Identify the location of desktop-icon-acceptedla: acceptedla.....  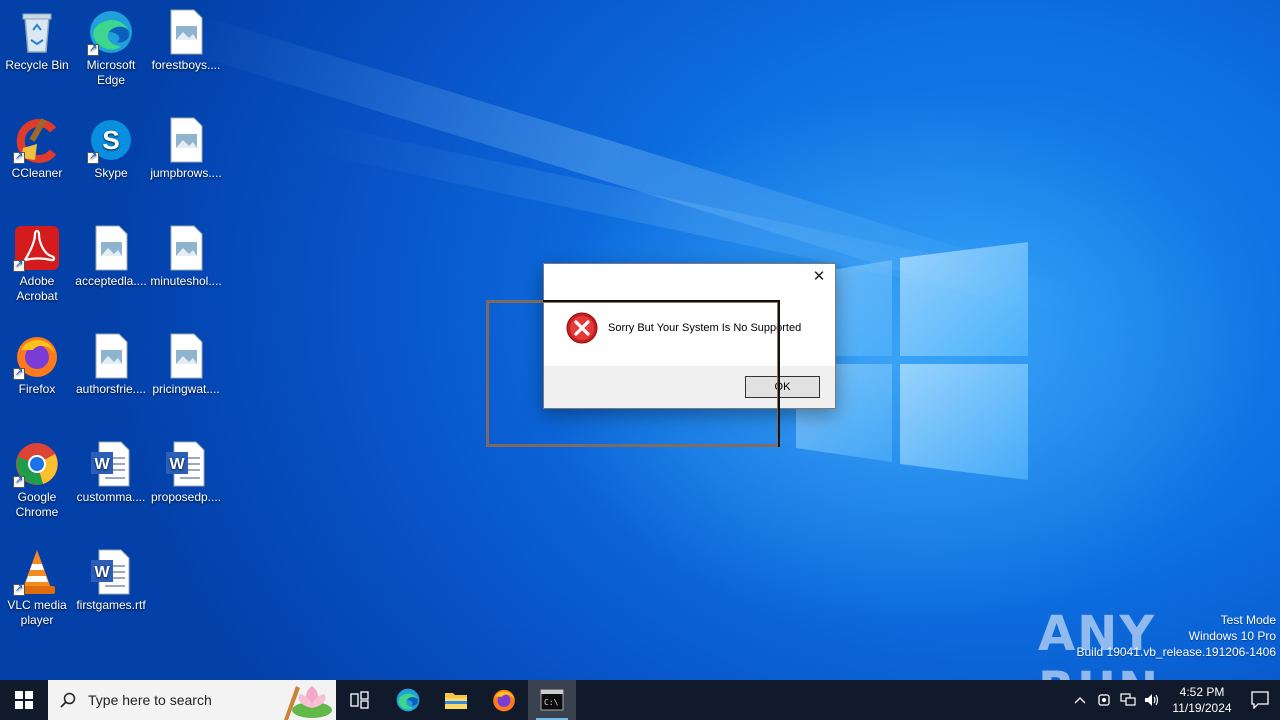
(111, 256).